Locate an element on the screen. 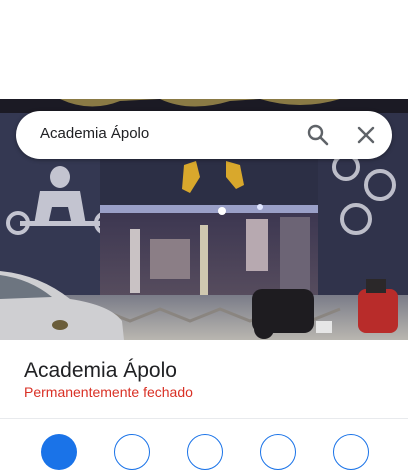 The image size is (408, 470). place-title: Academia Ápolo is located at coordinates (100, 370).